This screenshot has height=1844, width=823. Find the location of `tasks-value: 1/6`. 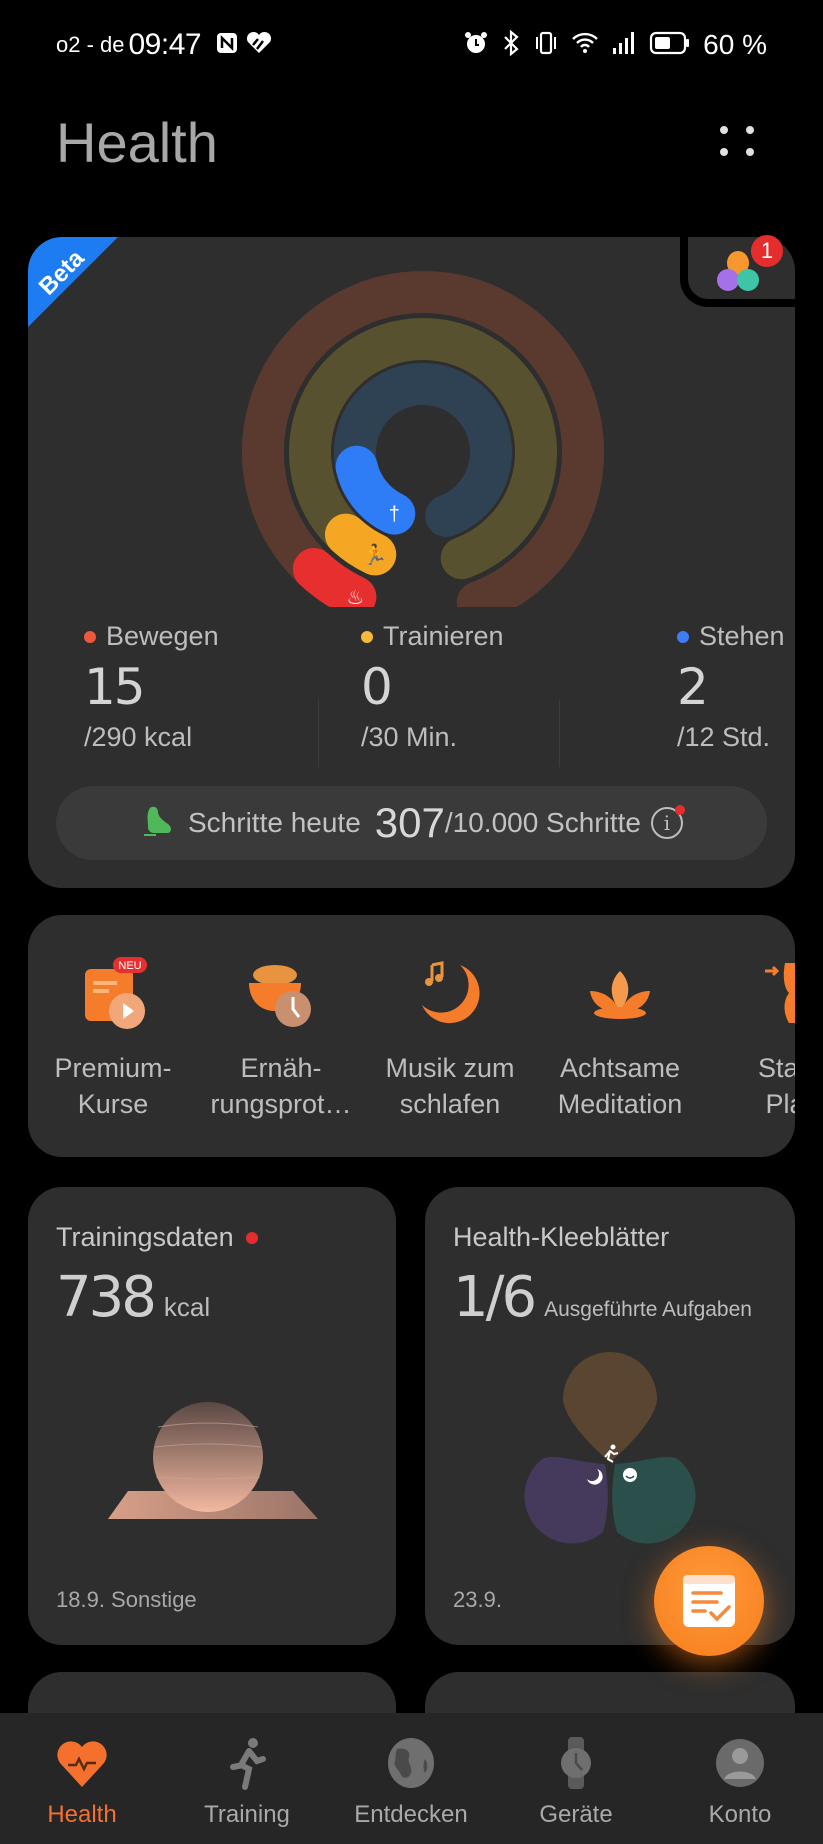

tasks-value: 1/6 is located at coordinates (495, 1297).